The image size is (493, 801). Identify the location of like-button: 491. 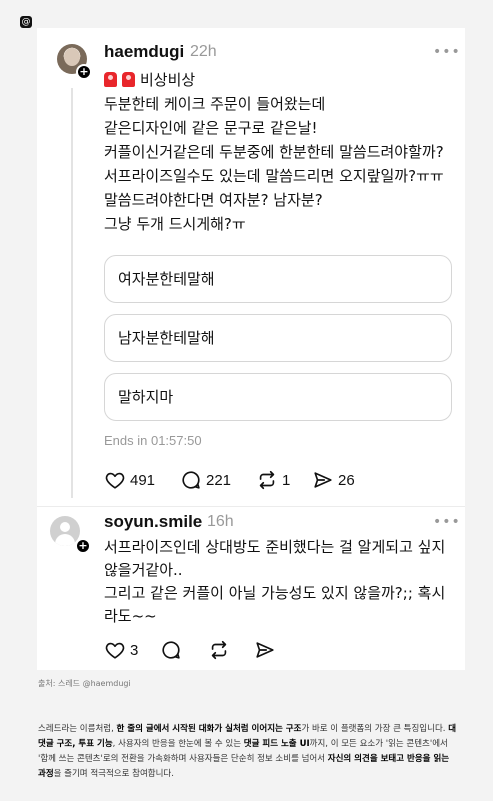
(129, 480).